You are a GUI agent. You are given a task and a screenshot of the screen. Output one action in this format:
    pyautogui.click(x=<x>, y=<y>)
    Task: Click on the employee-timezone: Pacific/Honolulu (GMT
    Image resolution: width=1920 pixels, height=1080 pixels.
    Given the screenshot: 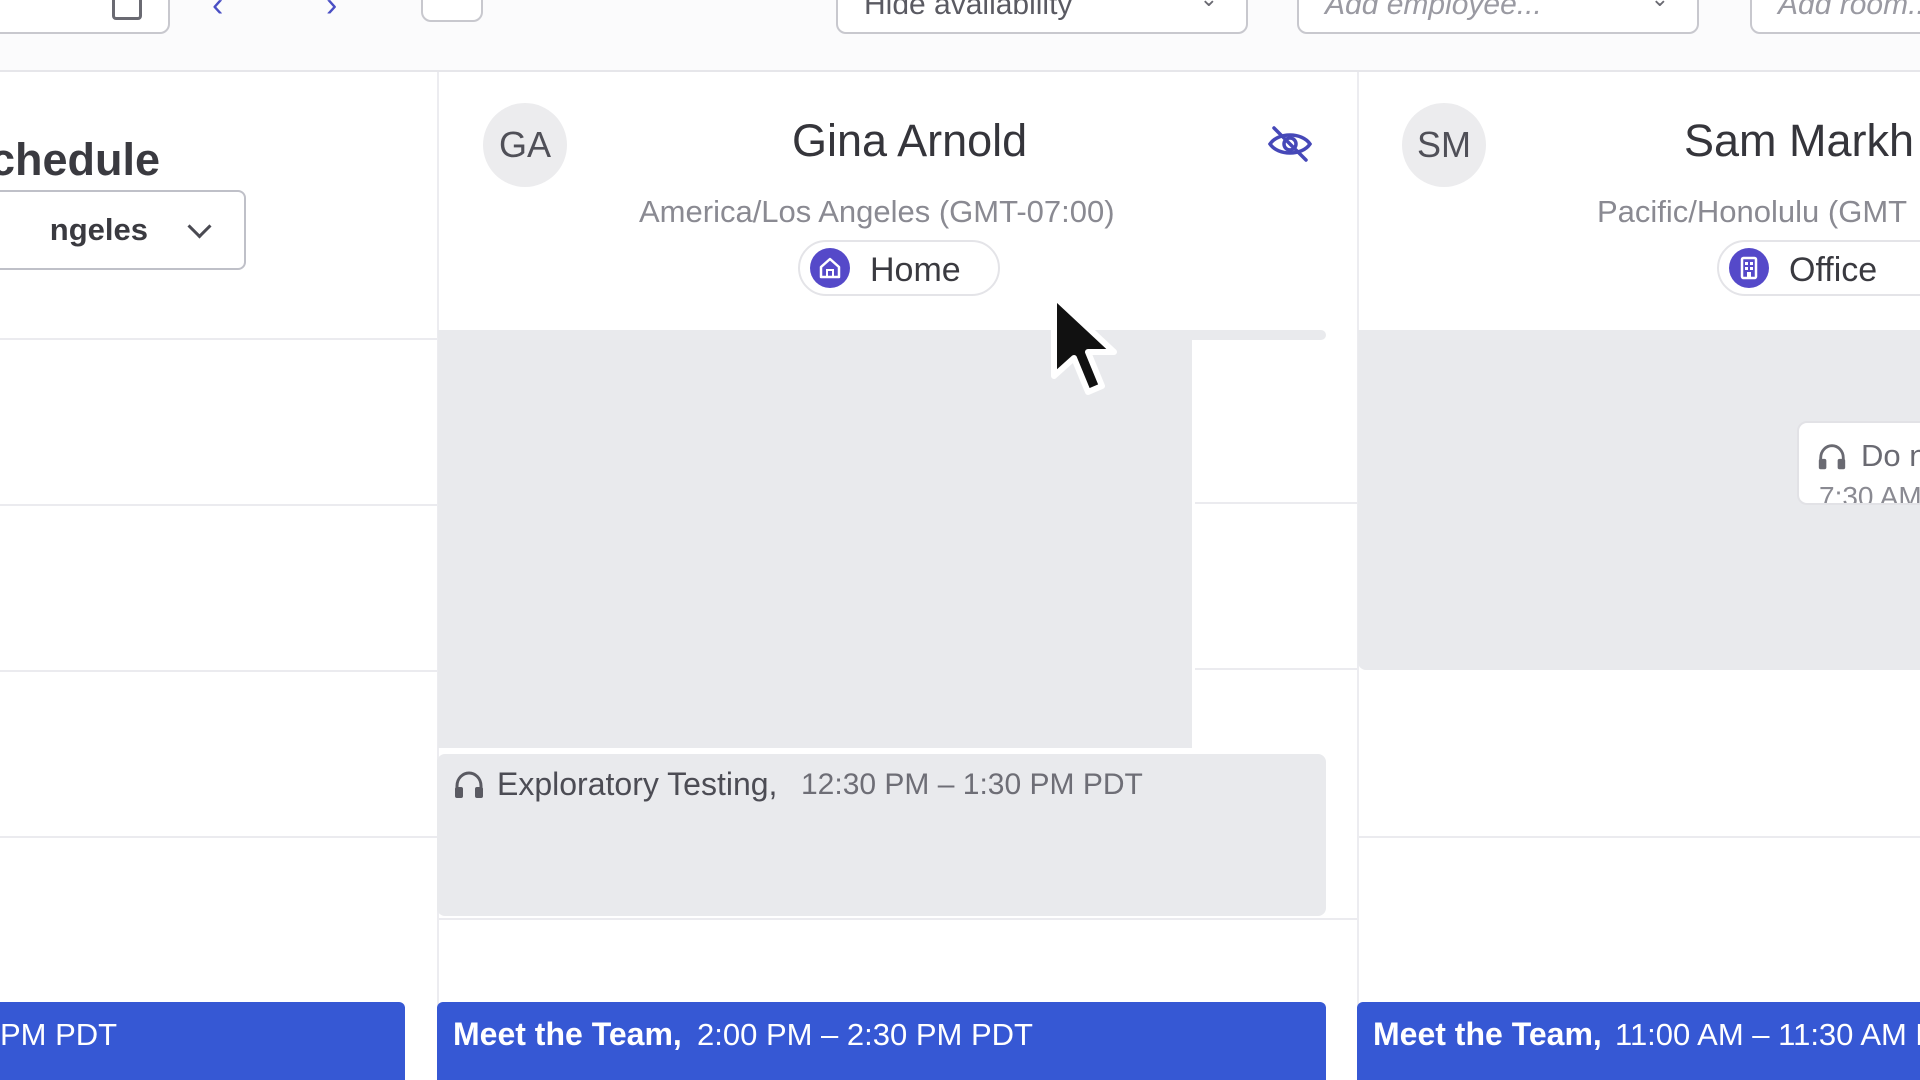 What is the action you would take?
    pyautogui.click(x=1752, y=211)
    